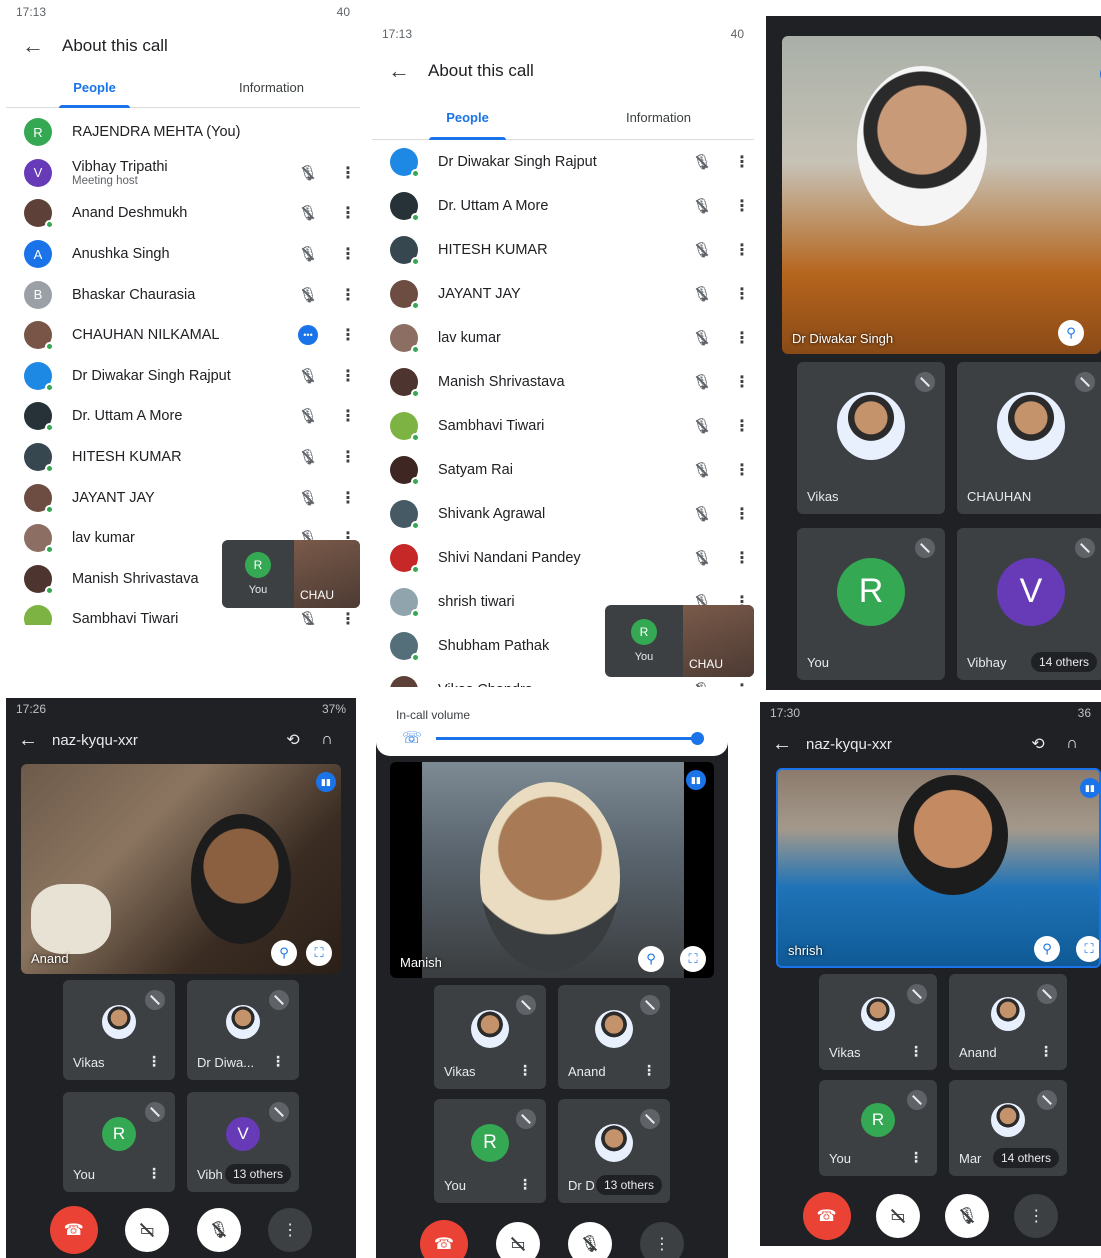 Image resolution: width=1101 pixels, height=1258 pixels. I want to click on participant-row: A Anushka Singh 🎙︎ ⋮, so click(183, 254).